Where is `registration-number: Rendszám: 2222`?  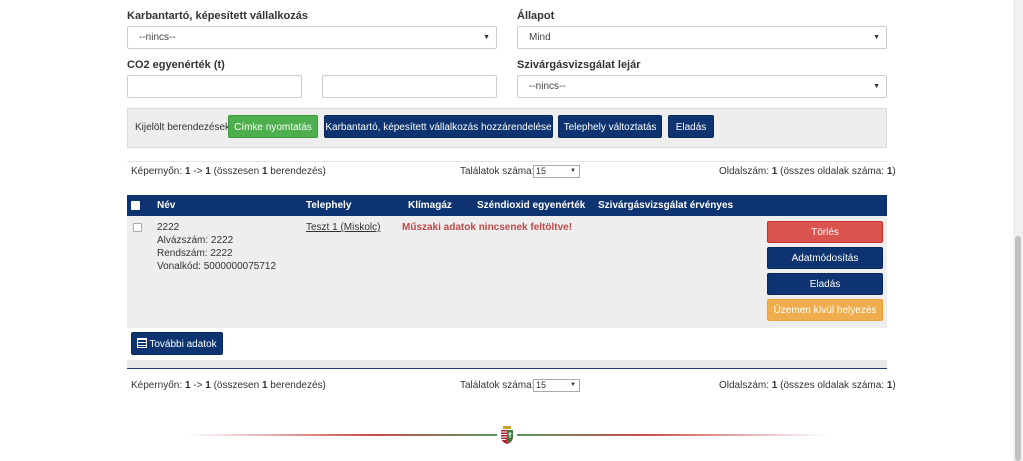 registration-number: Rendszám: 2222 is located at coordinates (195, 253).